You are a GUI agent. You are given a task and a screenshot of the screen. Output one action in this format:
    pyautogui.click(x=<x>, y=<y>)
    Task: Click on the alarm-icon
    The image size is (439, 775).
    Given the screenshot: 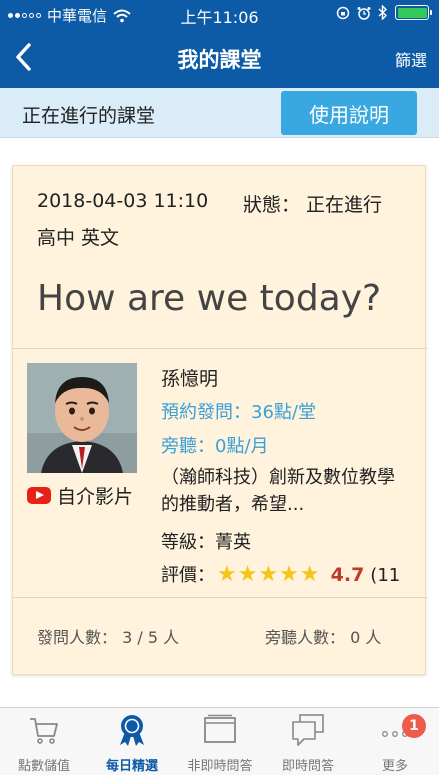 What is the action you would take?
    pyautogui.click(x=364, y=13)
    